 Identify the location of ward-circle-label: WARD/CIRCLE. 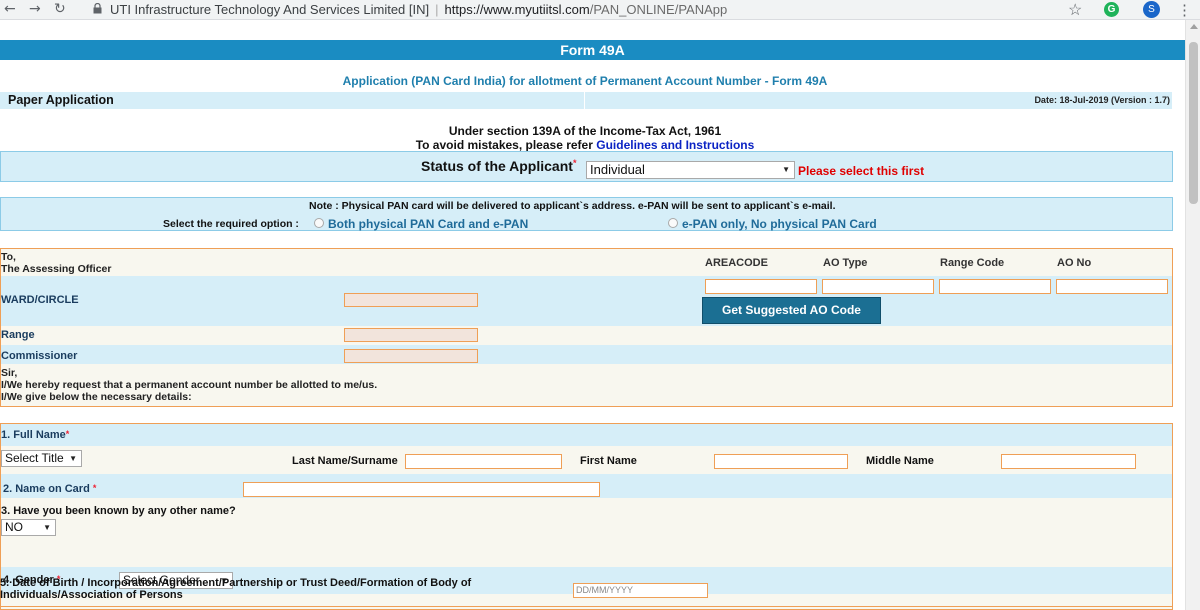
(40, 300).